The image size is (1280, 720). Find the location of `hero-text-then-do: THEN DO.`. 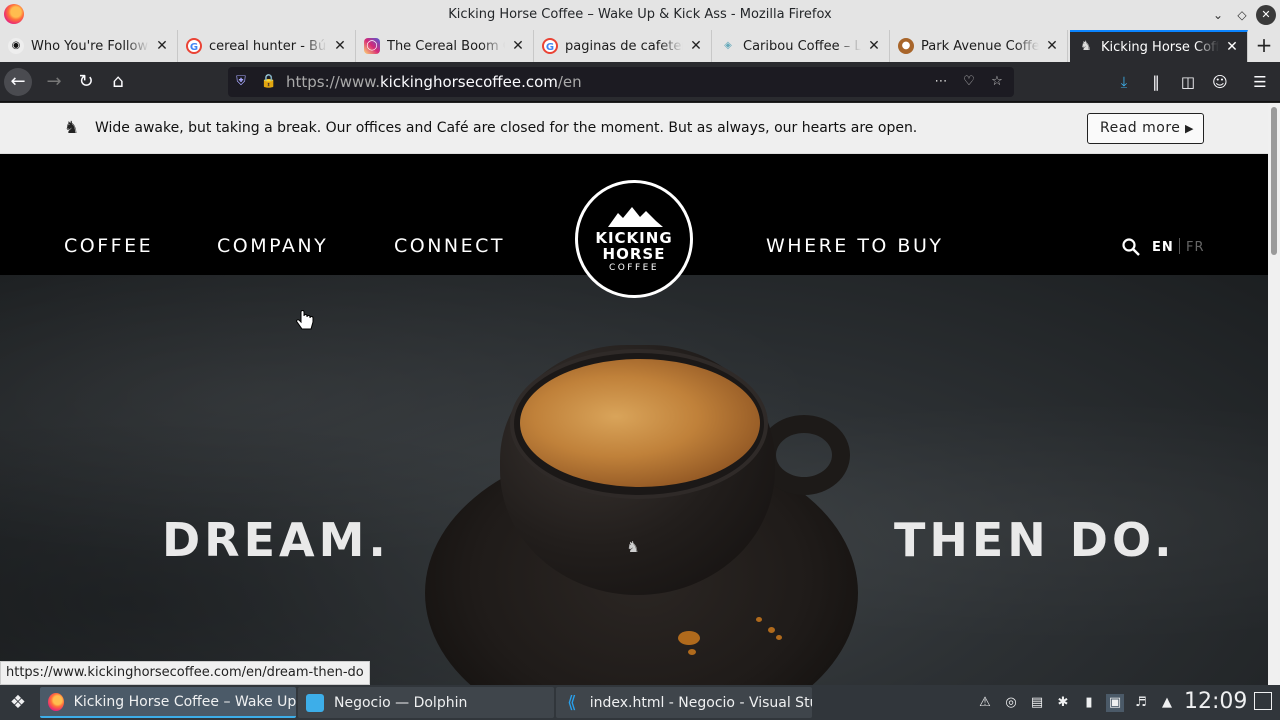

hero-text-then-do: THEN DO. is located at coordinates (1035, 540).